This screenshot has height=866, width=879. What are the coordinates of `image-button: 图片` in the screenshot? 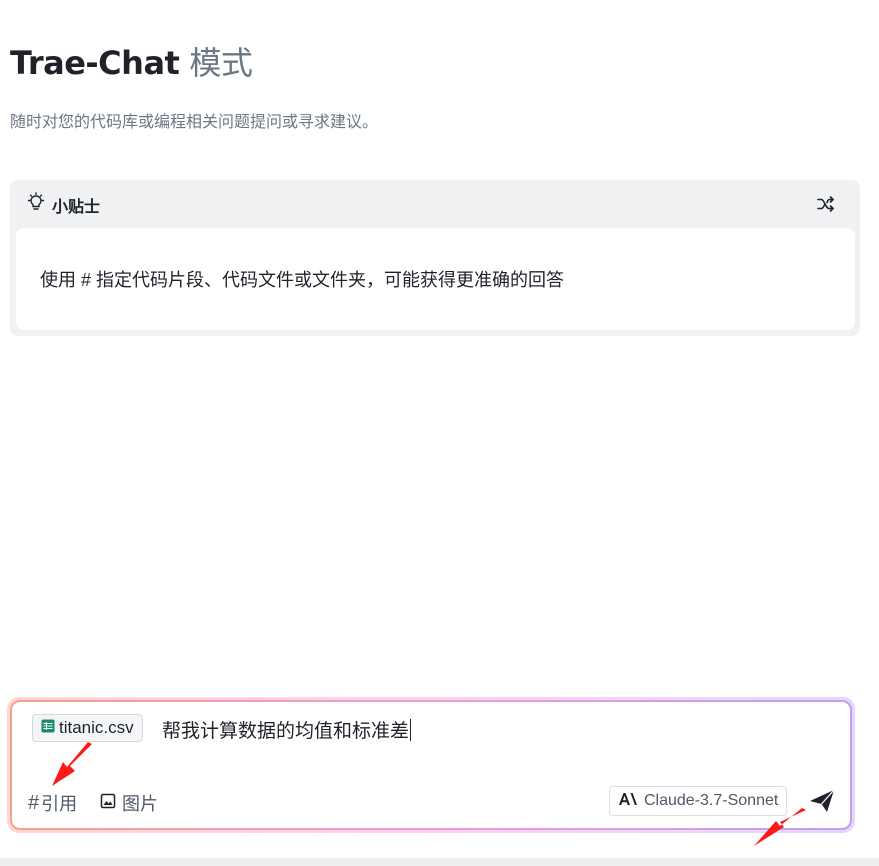 It's located at (129, 803).